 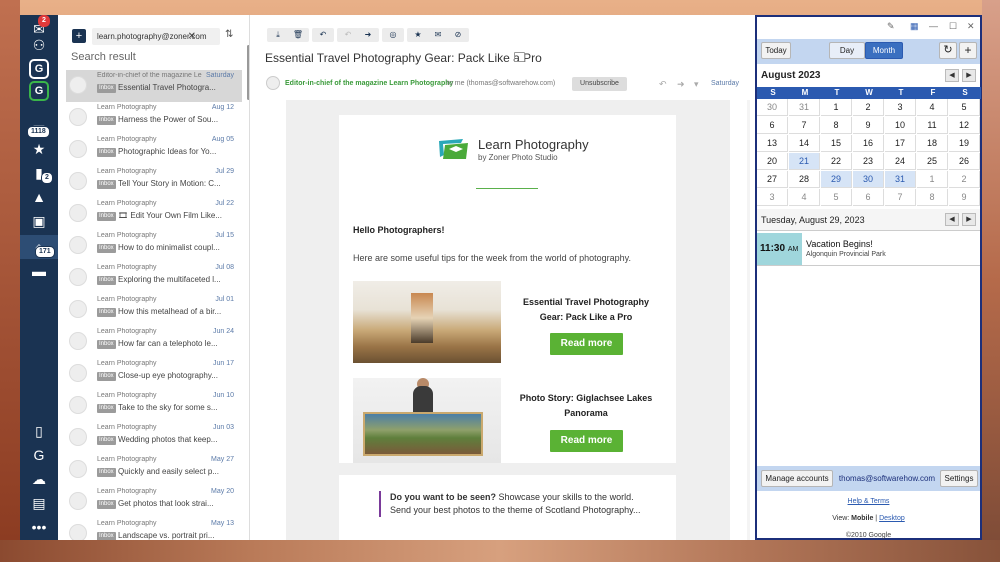 What do you see at coordinates (797, 478) in the screenshot?
I see `manage-accounts-button: Manage accounts` at bounding box center [797, 478].